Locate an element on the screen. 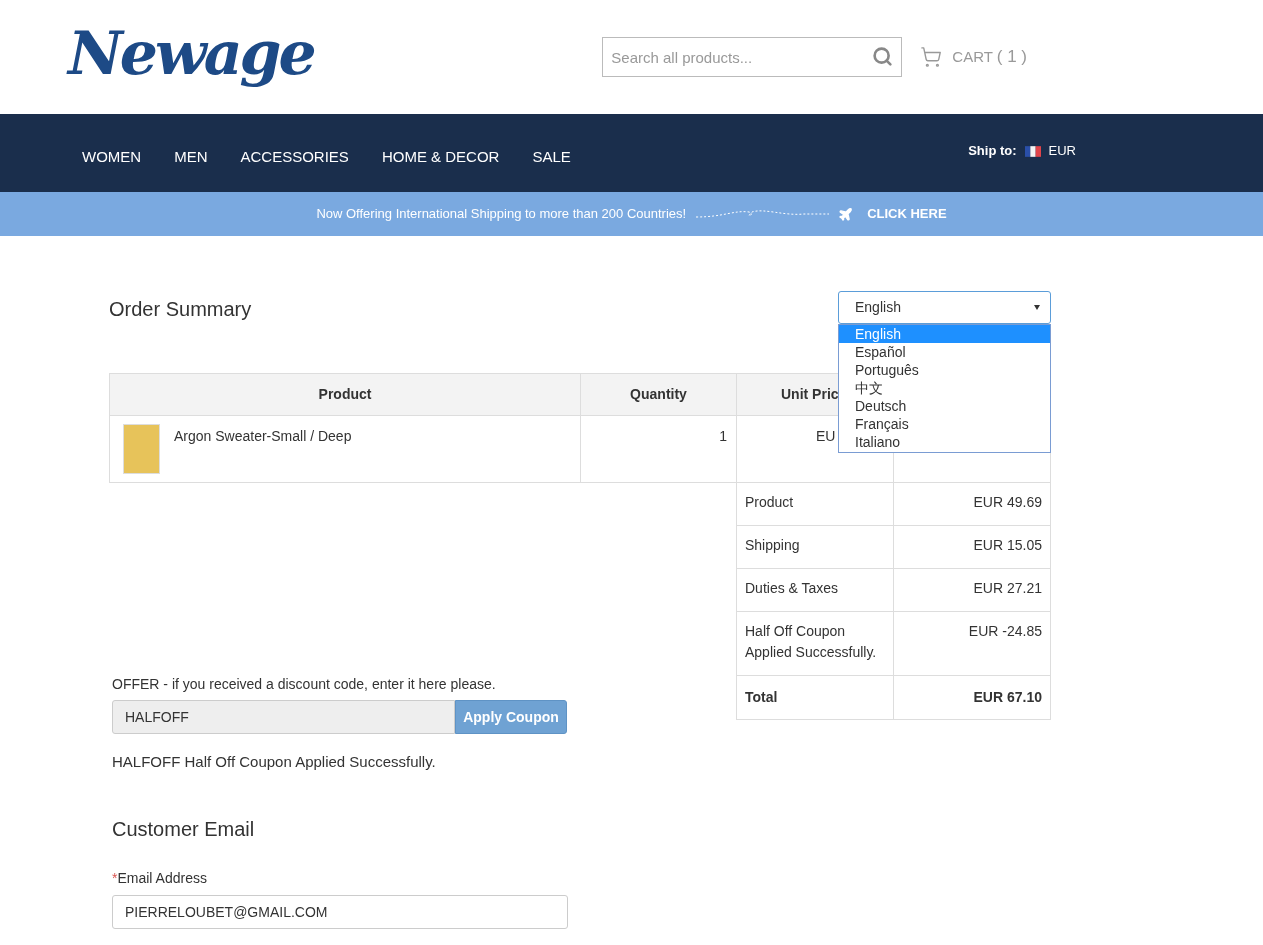  nav-link: SALE is located at coordinates (551, 157).